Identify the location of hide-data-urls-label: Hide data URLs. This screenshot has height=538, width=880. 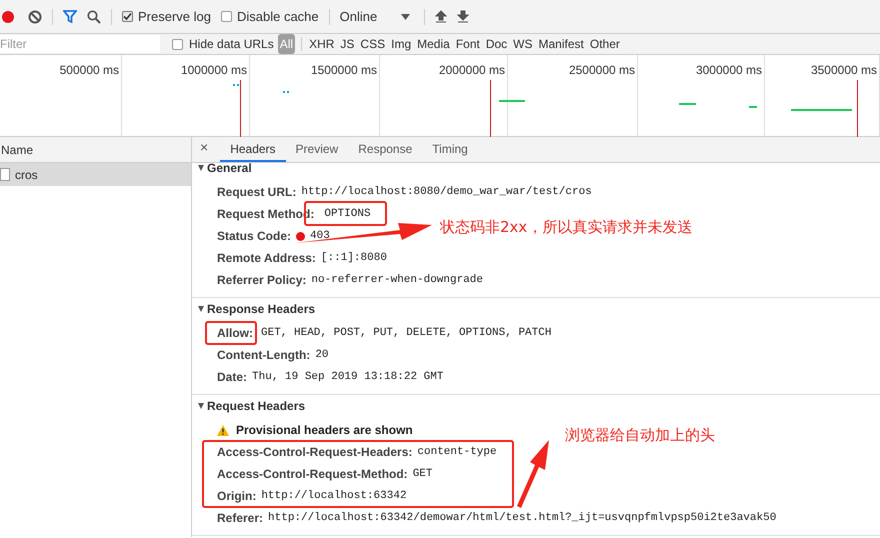
(231, 44).